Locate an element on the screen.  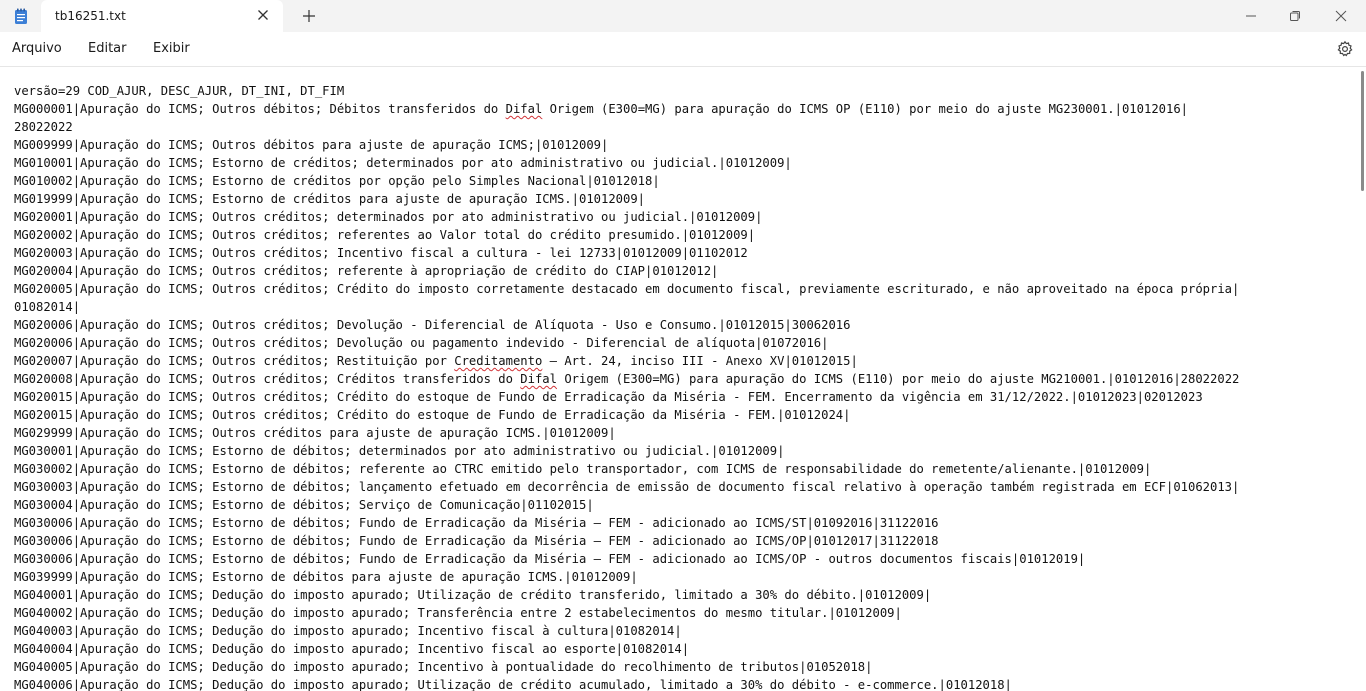
menu-arquivo: Arquivo is located at coordinates (37, 48).